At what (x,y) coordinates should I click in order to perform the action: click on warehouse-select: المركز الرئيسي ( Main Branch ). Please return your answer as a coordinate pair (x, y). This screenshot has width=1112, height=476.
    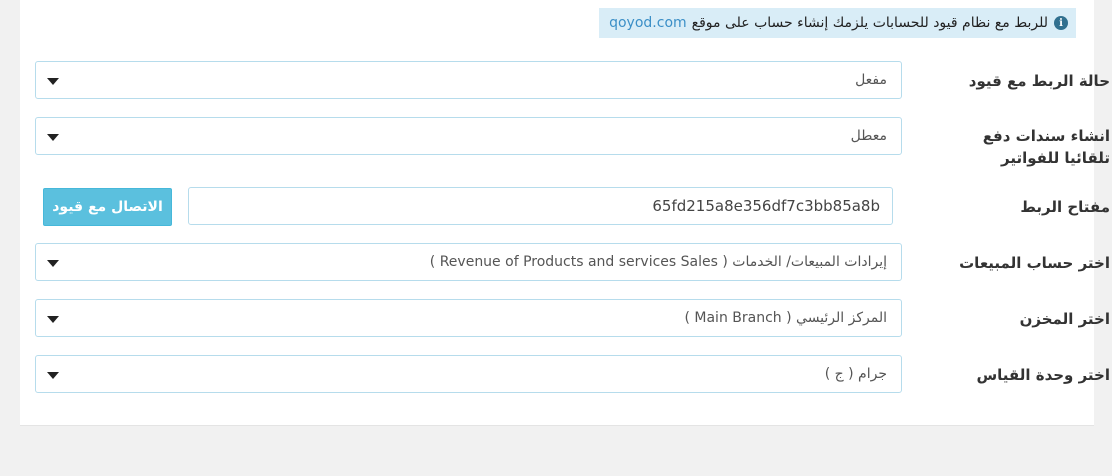
    Looking at the image, I should click on (468, 318).